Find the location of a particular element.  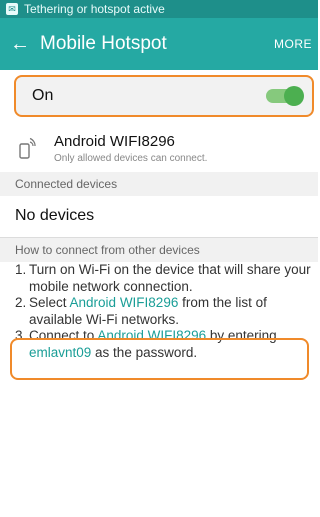

status-bar: ✉ Tethering or hotspot active is located at coordinates (159, 9).